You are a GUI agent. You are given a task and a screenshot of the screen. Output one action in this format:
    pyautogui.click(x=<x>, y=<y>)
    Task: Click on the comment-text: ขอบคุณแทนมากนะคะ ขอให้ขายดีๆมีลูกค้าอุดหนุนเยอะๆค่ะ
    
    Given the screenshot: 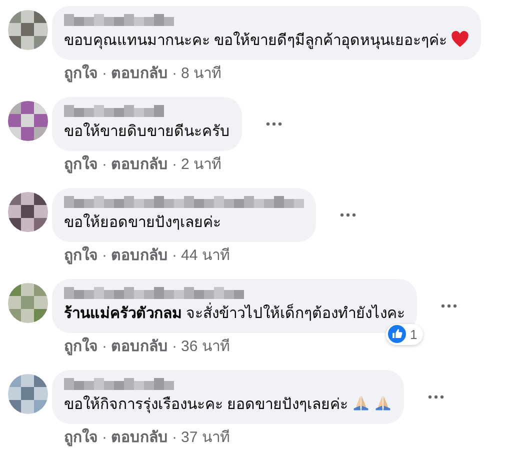 What is the action you would take?
    pyautogui.click(x=267, y=41)
    